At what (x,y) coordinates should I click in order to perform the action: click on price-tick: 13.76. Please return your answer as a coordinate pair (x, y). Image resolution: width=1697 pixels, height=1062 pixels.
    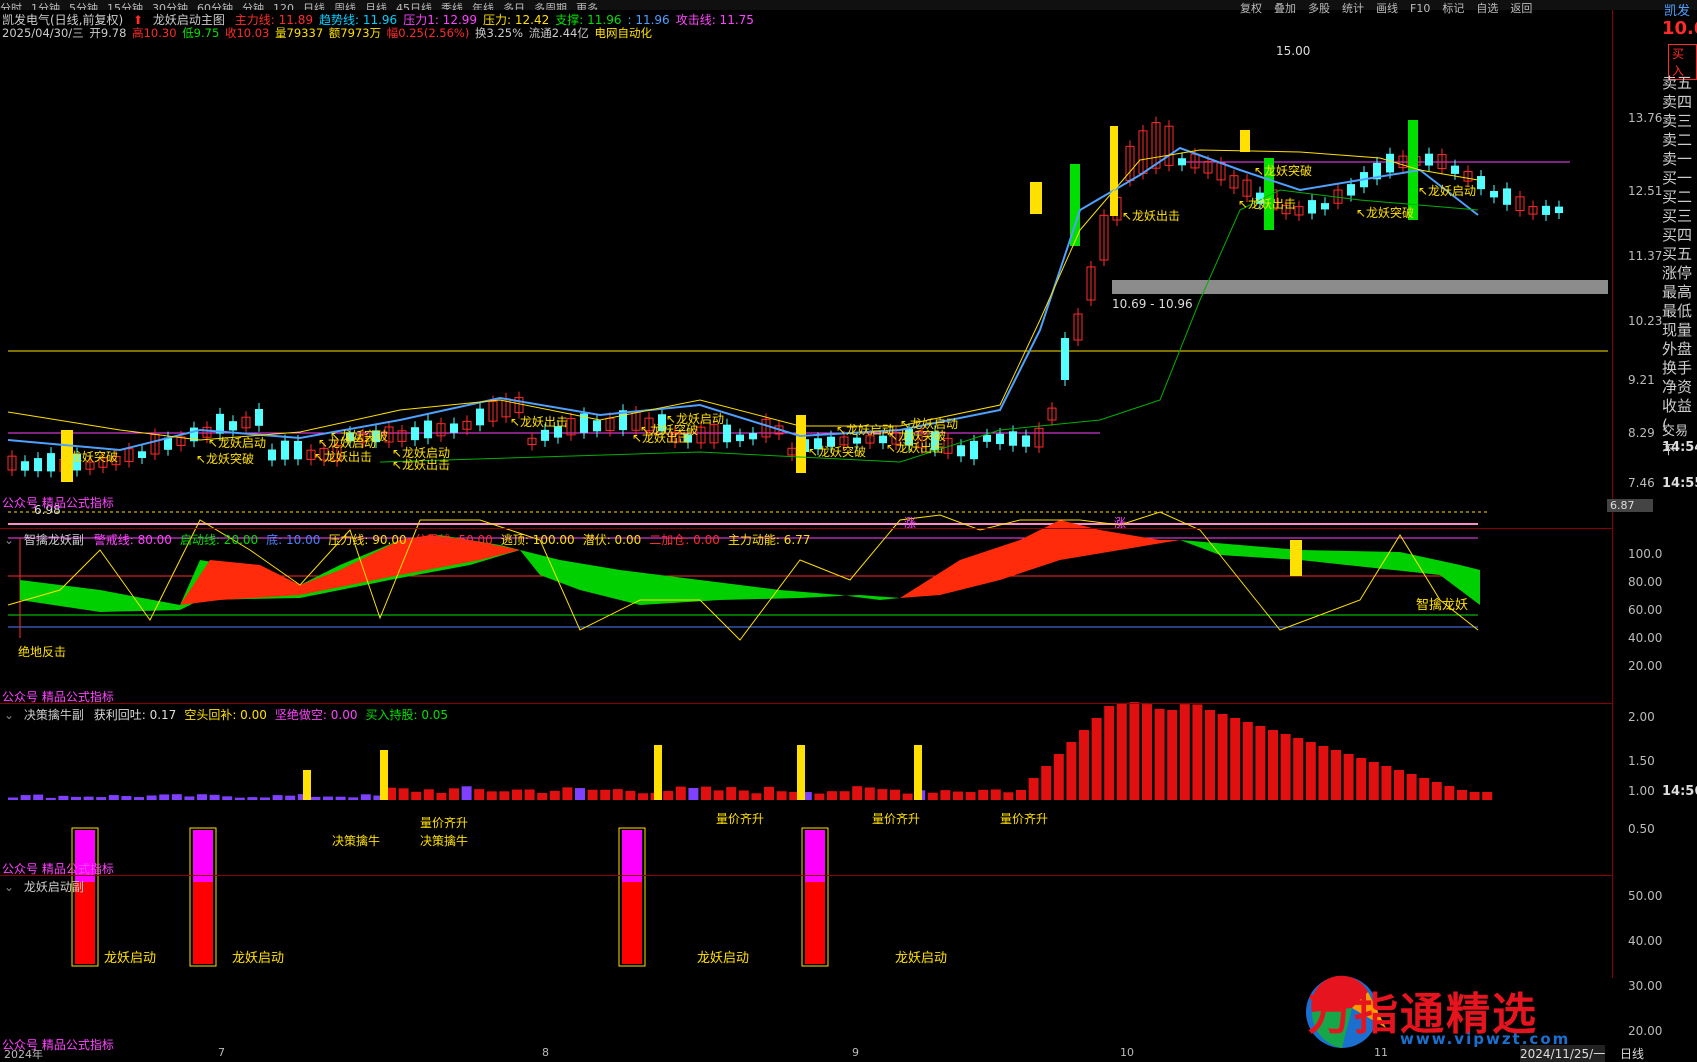
    Looking at the image, I should click on (1645, 118).